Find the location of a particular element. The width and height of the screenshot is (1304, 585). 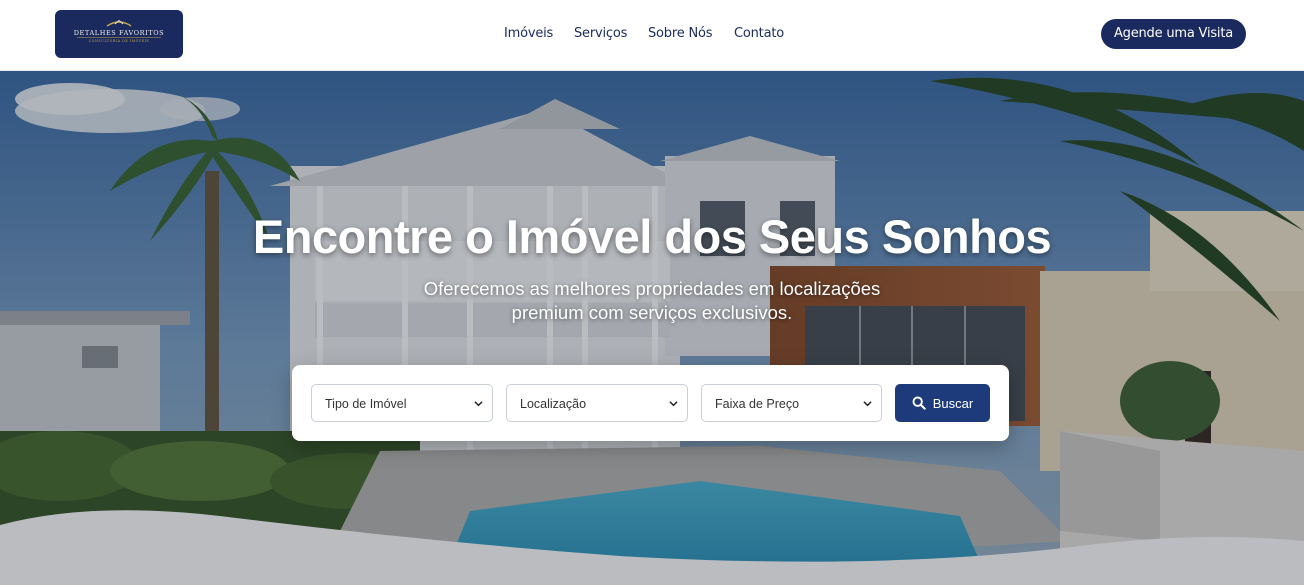

property-type-select: Tipo de Imóvel is located at coordinates (402, 403).